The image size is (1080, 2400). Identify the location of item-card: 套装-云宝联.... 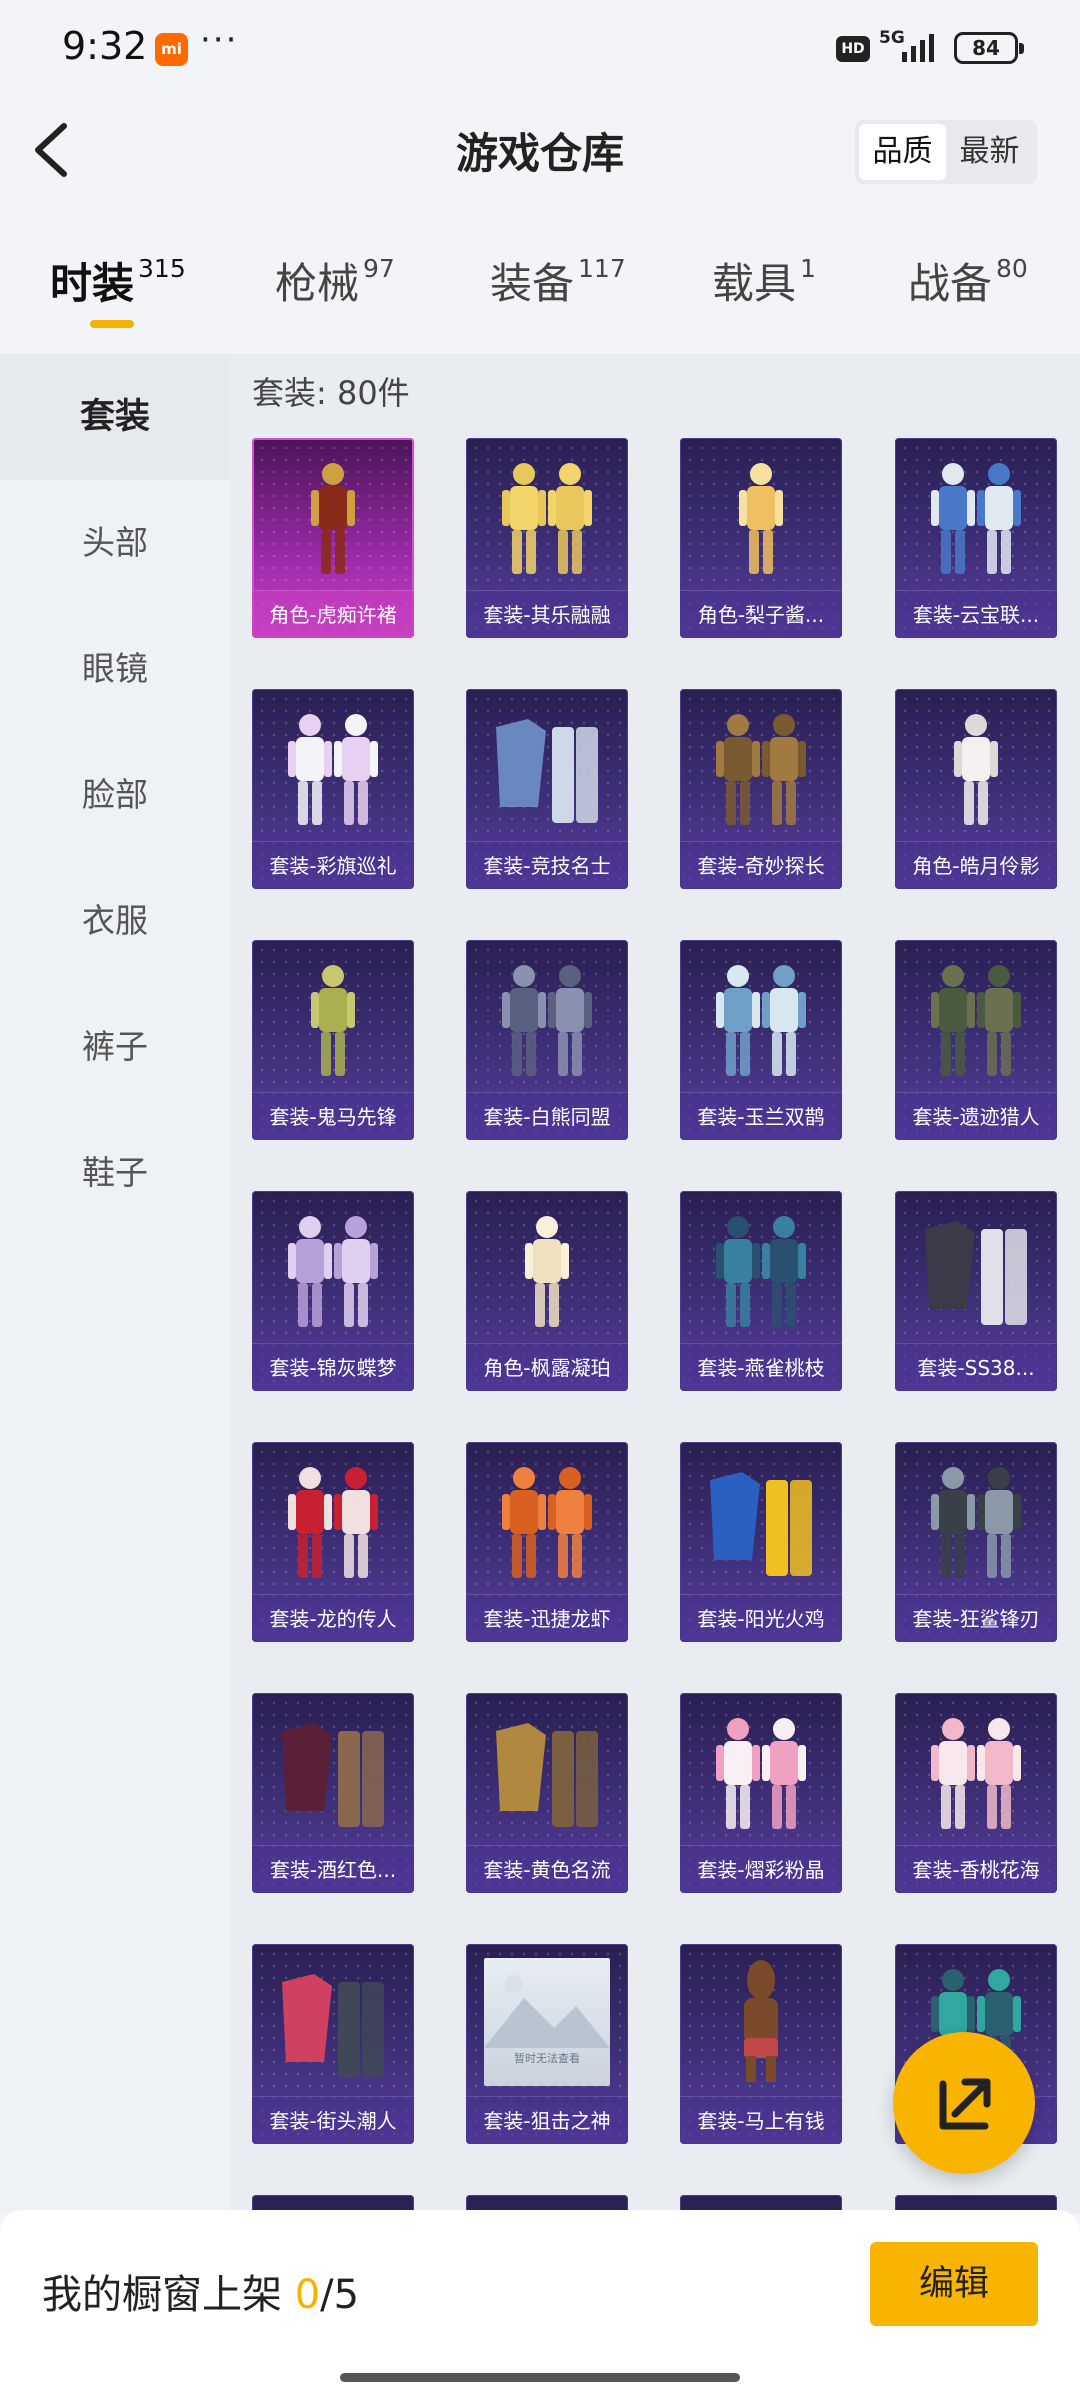
(976, 538).